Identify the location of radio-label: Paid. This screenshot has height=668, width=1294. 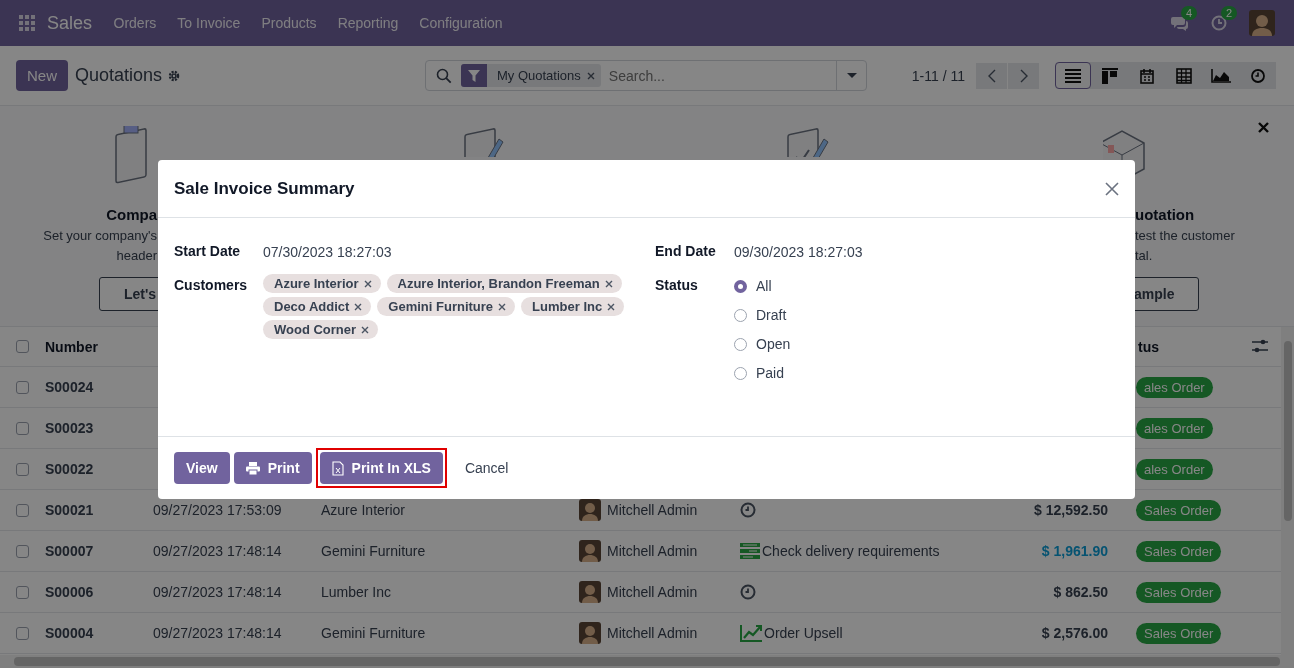
(770, 373).